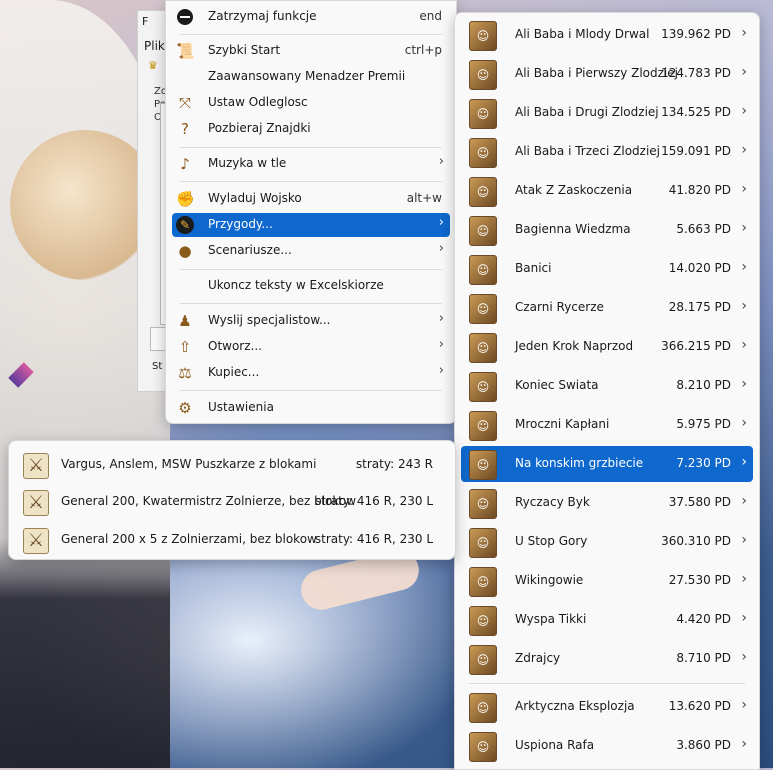  What do you see at coordinates (699, 268) in the screenshot?
I see `adventure-xp: 14.020 PD` at bounding box center [699, 268].